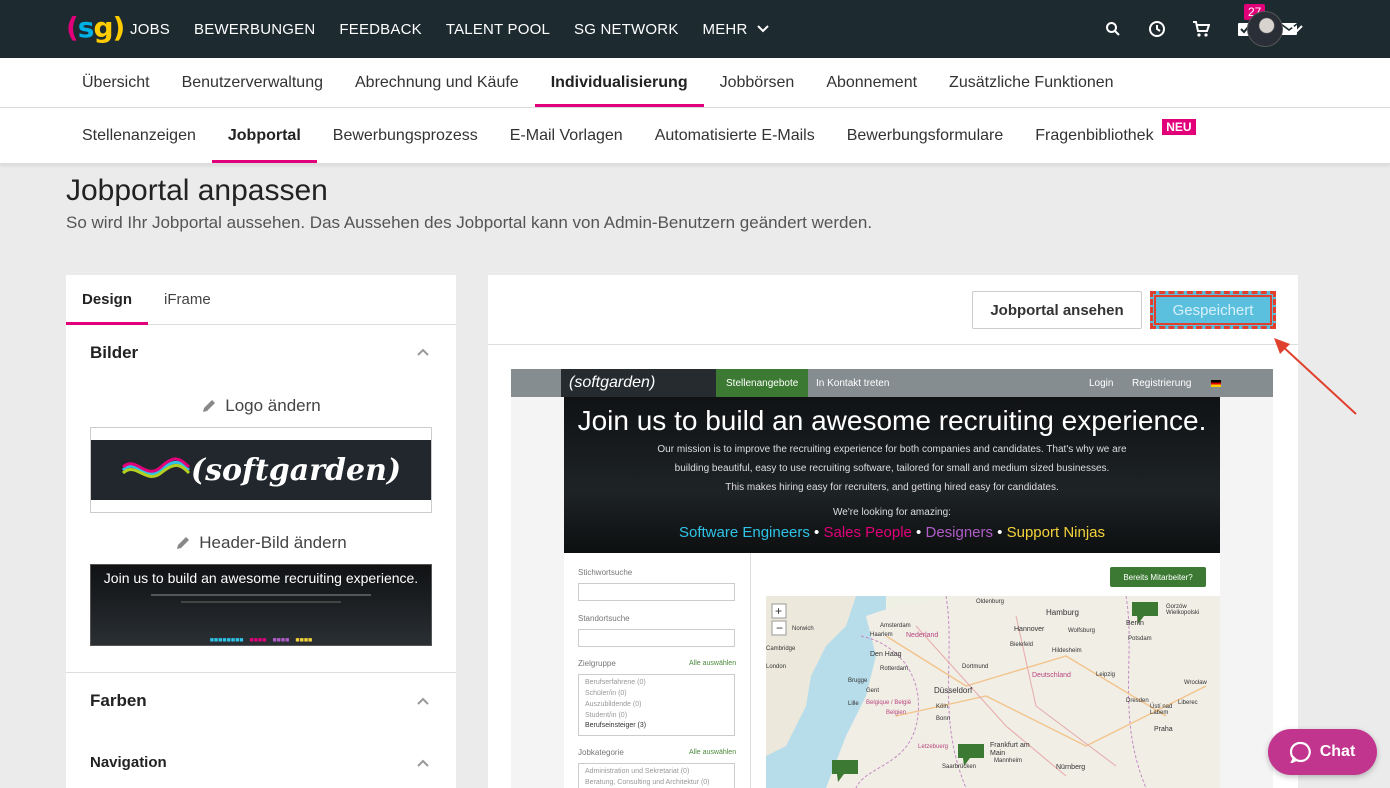  Describe the element at coordinates (953, 690) in the screenshot. I see `map-label: Düsseldorf` at that location.